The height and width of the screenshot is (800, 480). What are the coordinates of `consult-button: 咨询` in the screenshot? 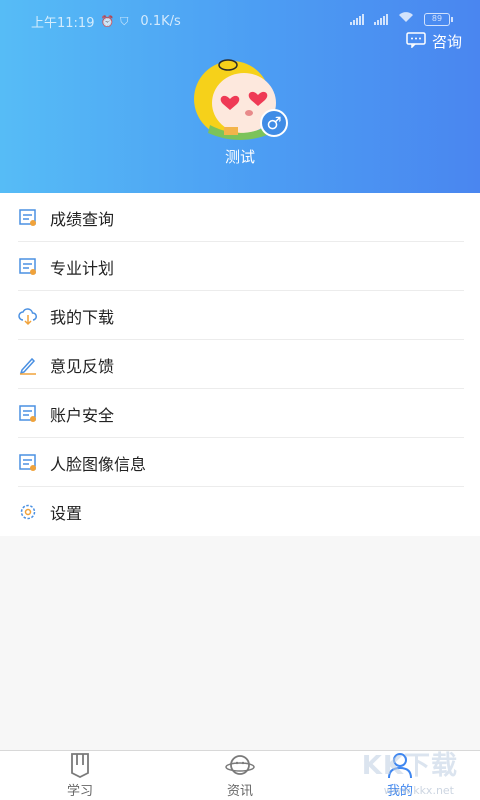 It's located at (434, 41).